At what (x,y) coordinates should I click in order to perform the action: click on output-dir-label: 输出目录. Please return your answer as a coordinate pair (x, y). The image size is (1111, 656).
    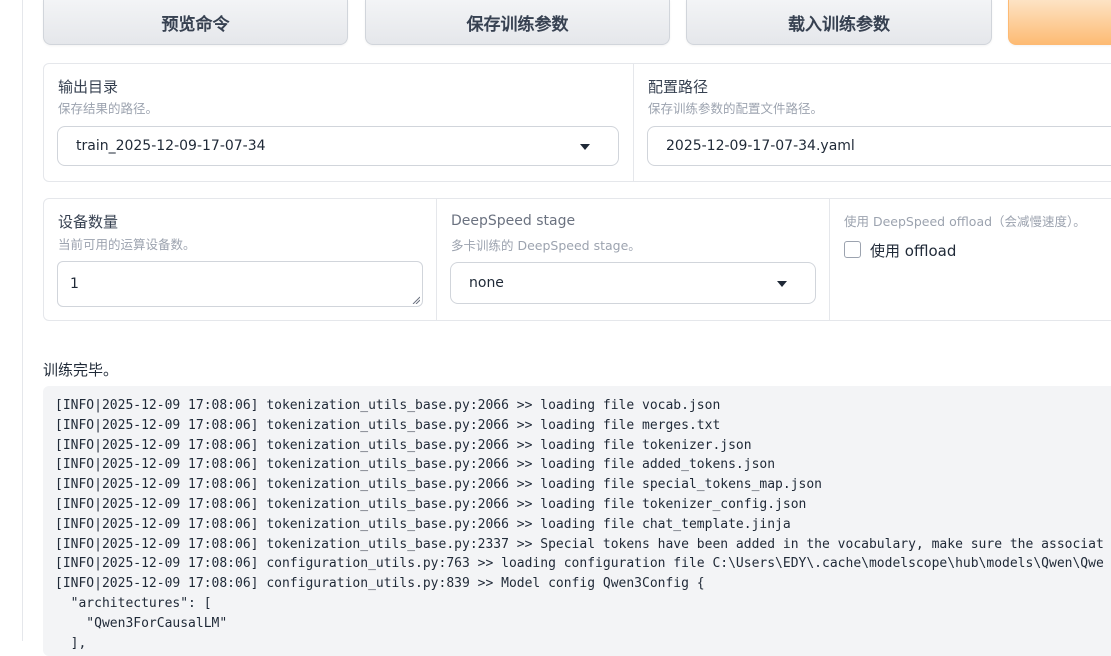
    Looking at the image, I should click on (88, 87).